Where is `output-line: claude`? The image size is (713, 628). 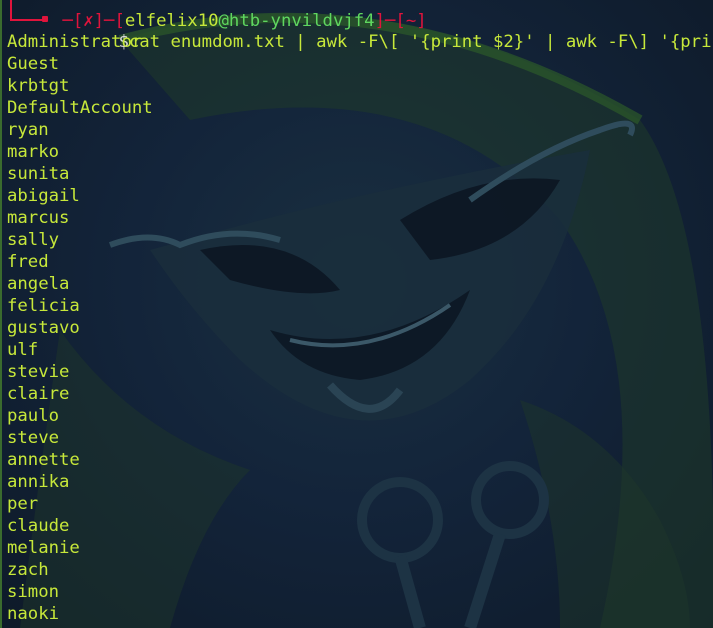 output-line: claude is located at coordinates (38, 526).